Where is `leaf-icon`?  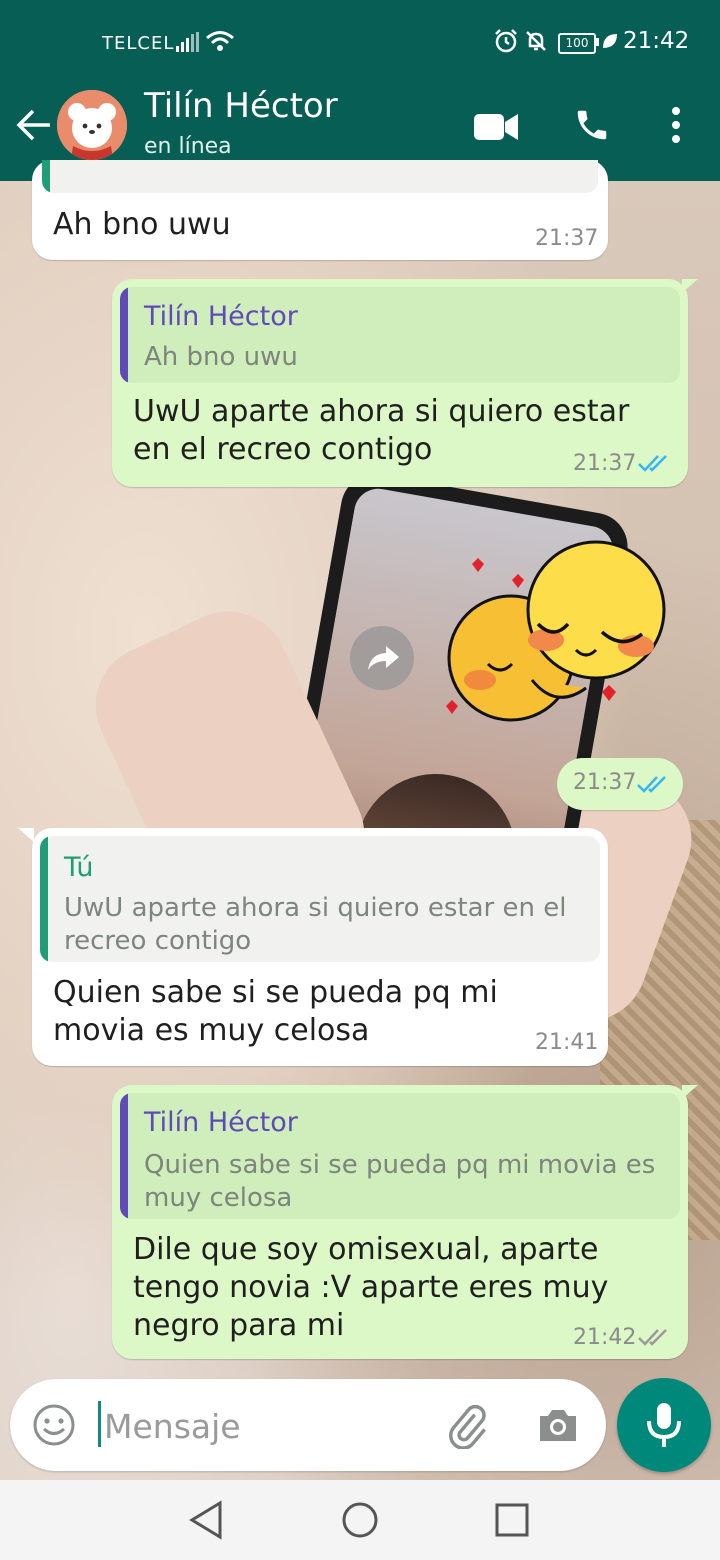 leaf-icon is located at coordinates (610, 41).